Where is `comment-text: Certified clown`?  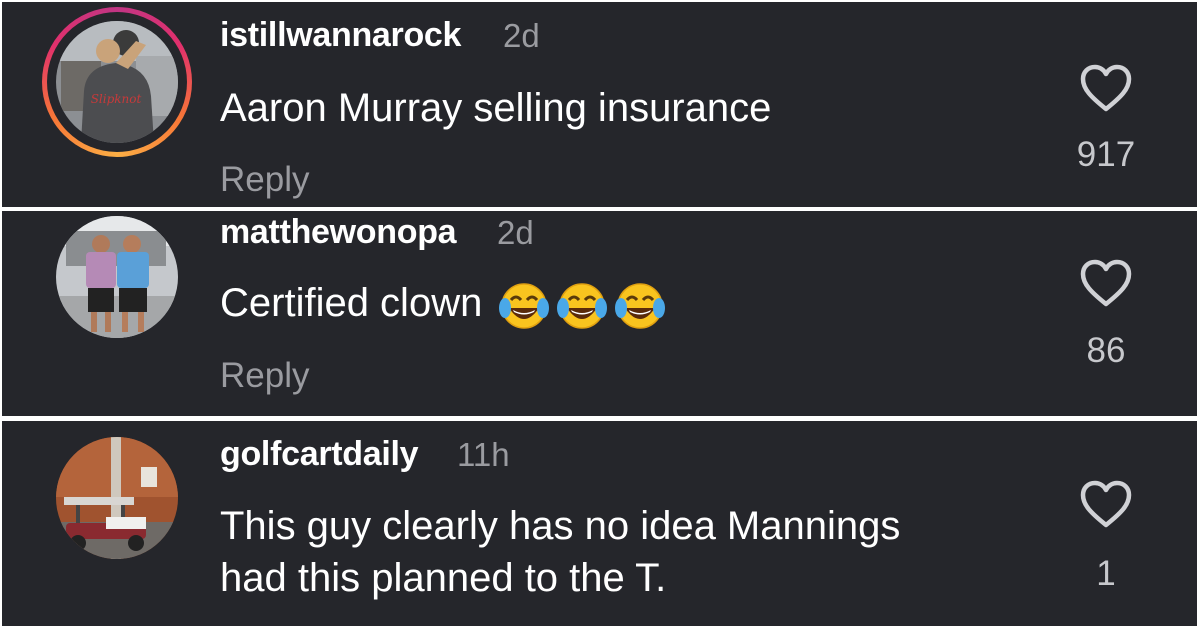 comment-text: Certified clown is located at coordinates (443, 304).